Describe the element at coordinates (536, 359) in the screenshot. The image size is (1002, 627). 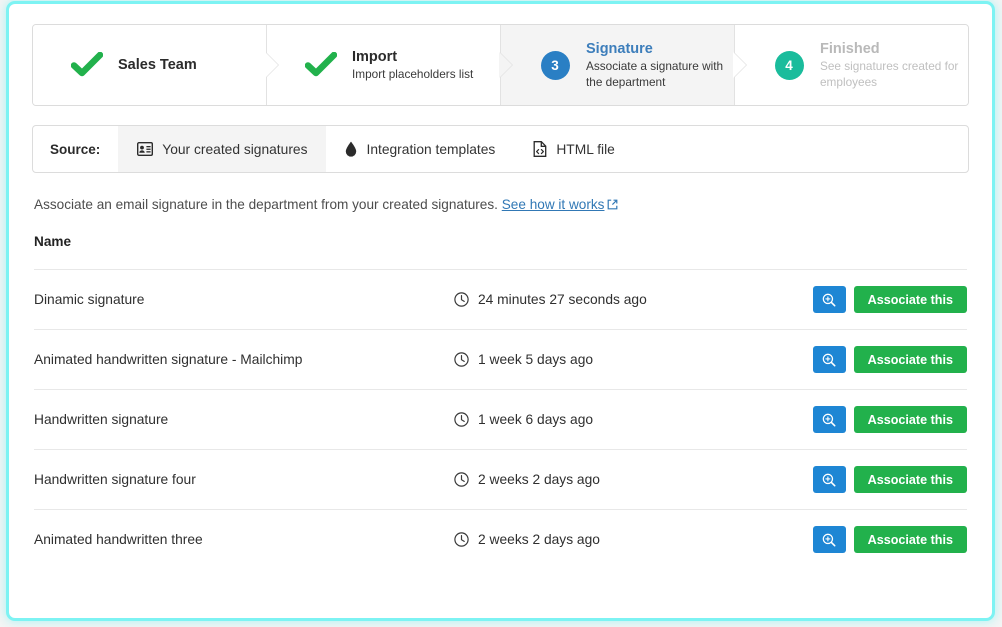
I see `signature-time-label: 1 week 5 days ago` at that location.